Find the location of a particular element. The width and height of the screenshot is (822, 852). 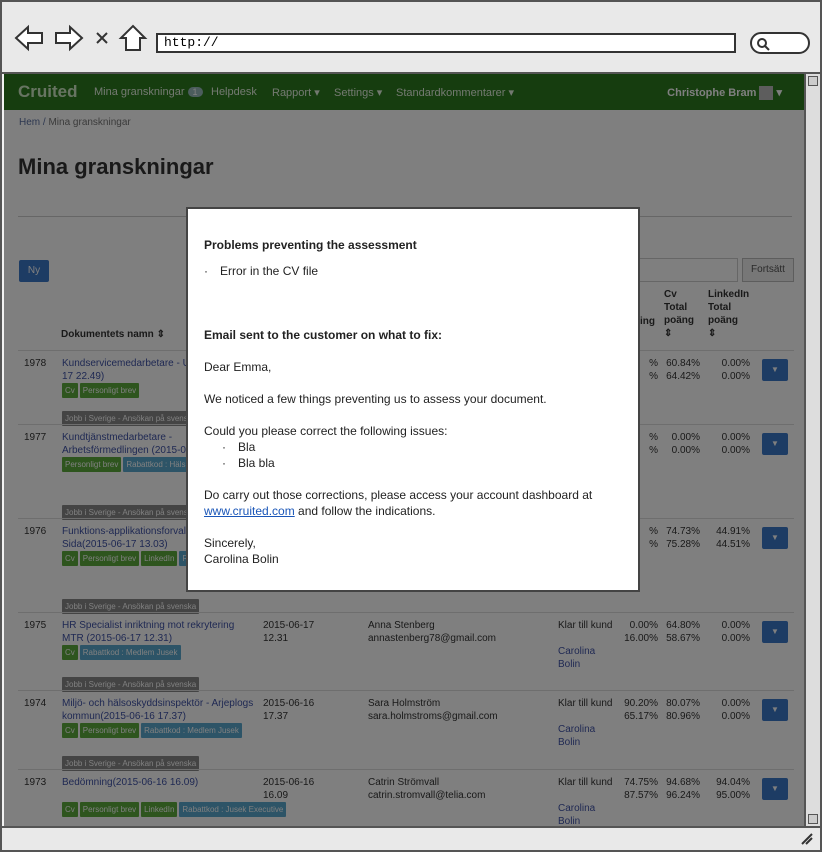

list-item: Bla is located at coordinates (422, 447).